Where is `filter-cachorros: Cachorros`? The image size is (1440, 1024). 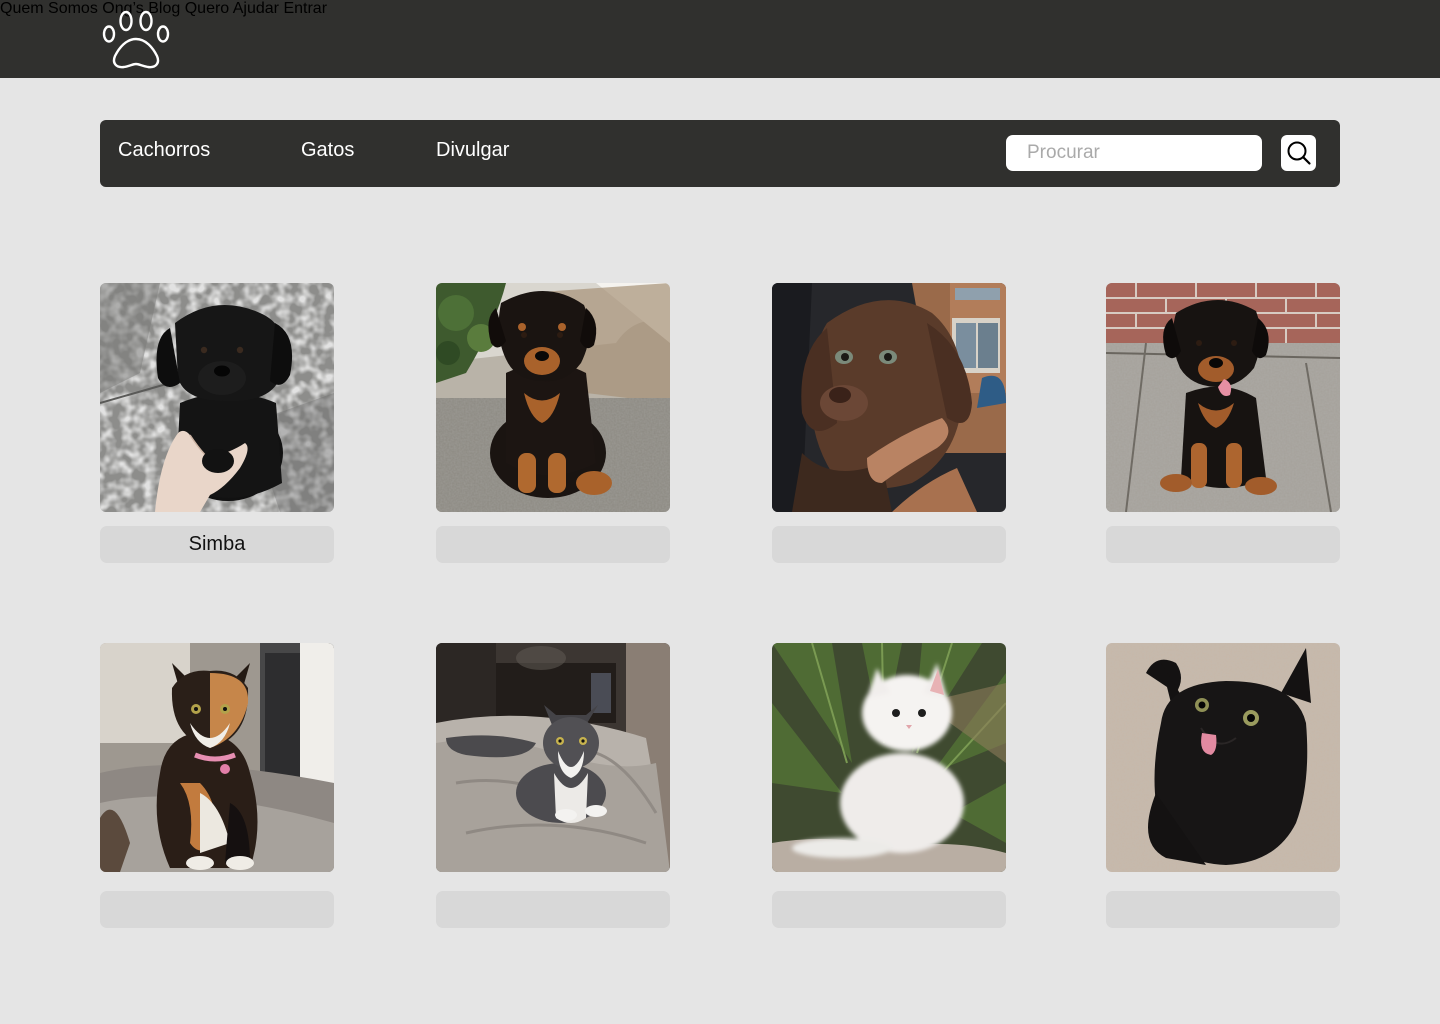
filter-cachorros: Cachorros is located at coordinates (164, 150).